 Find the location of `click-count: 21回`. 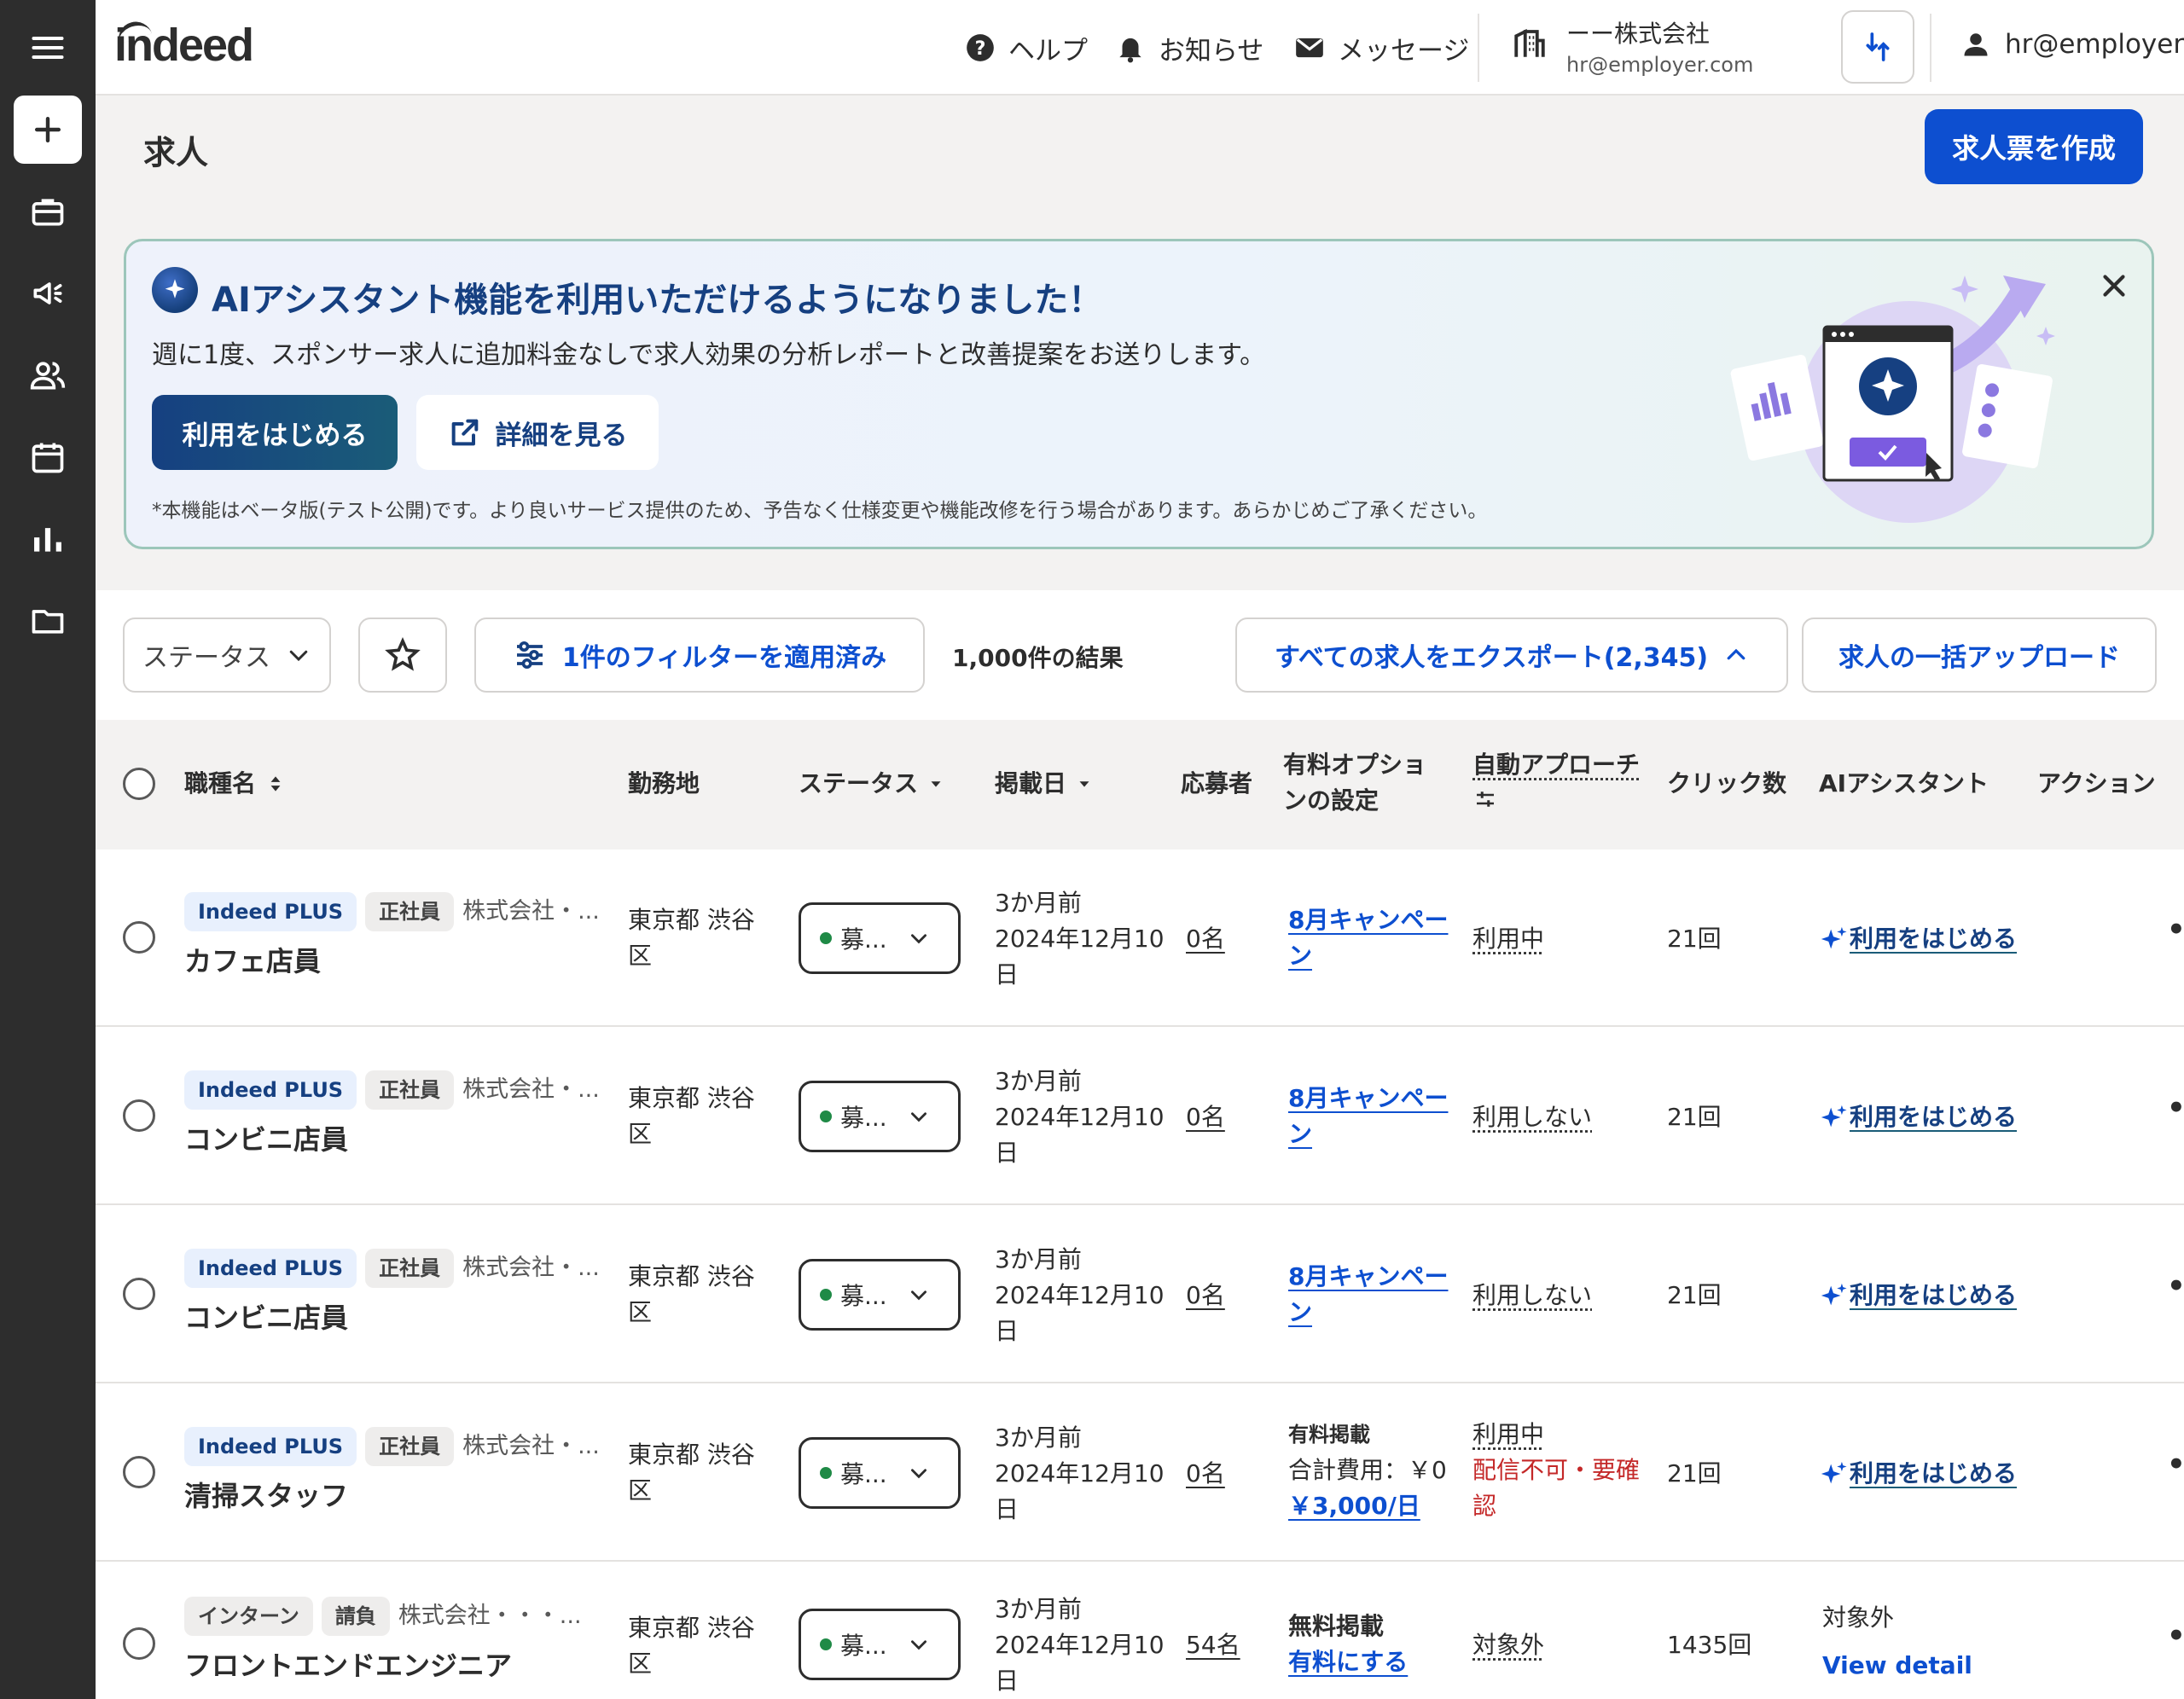

click-count: 21回 is located at coordinates (1695, 1295).